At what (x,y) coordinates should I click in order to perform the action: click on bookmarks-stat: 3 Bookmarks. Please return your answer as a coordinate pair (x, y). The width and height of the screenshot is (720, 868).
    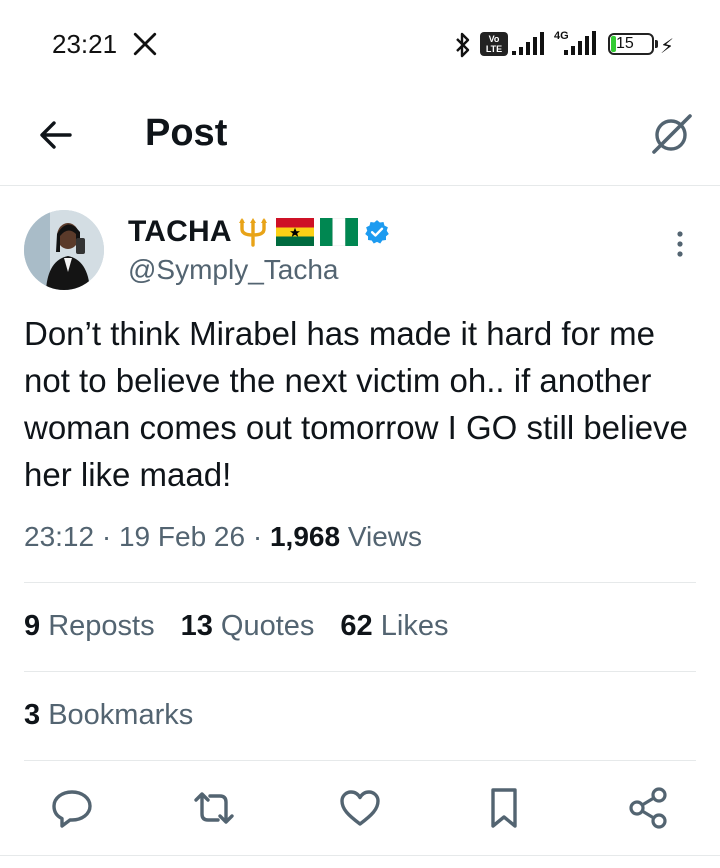
    Looking at the image, I should click on (108, 715).